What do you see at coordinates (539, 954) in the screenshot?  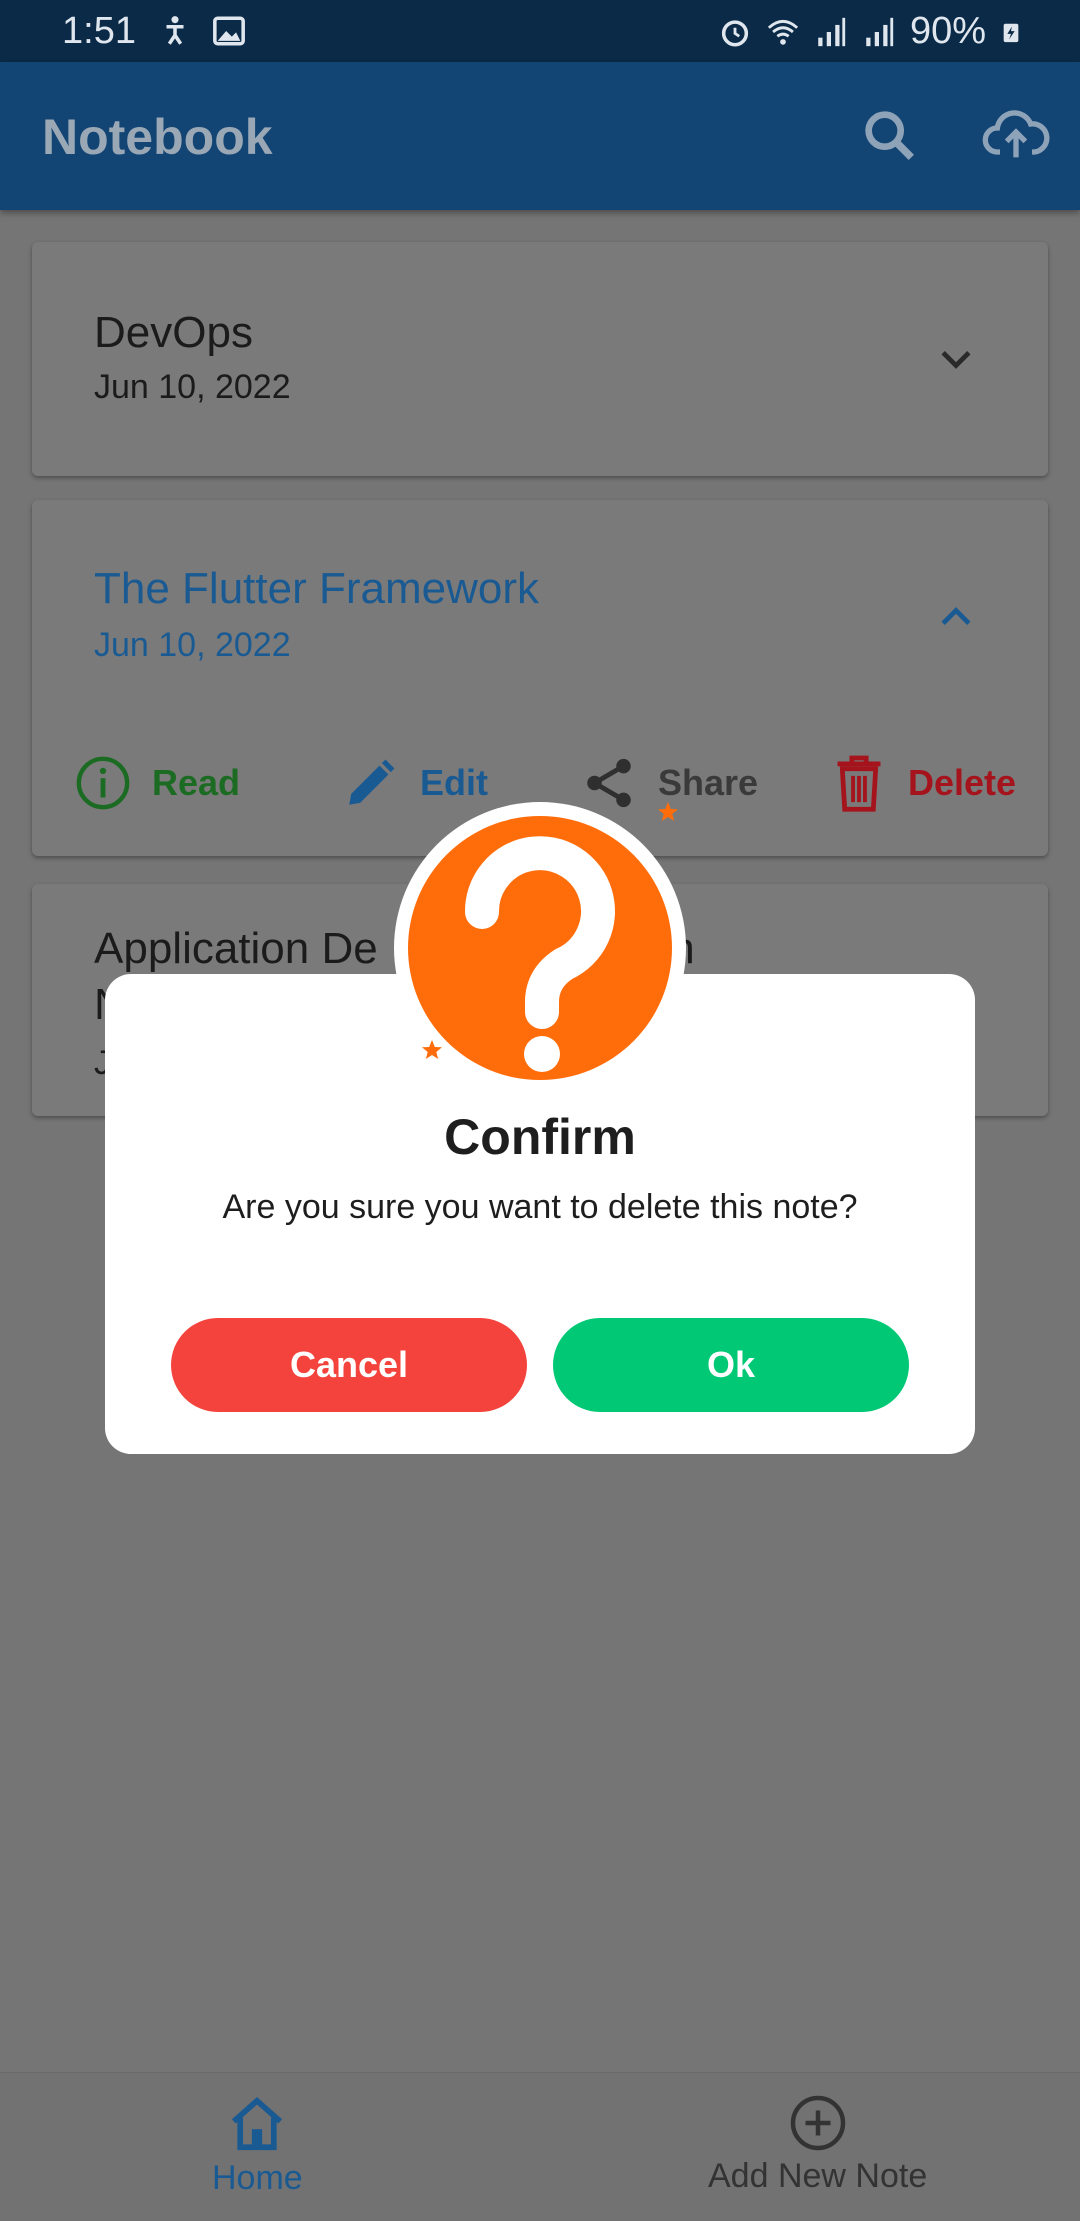 I see `question-mark-glyph` at bounding box center [539, 954].